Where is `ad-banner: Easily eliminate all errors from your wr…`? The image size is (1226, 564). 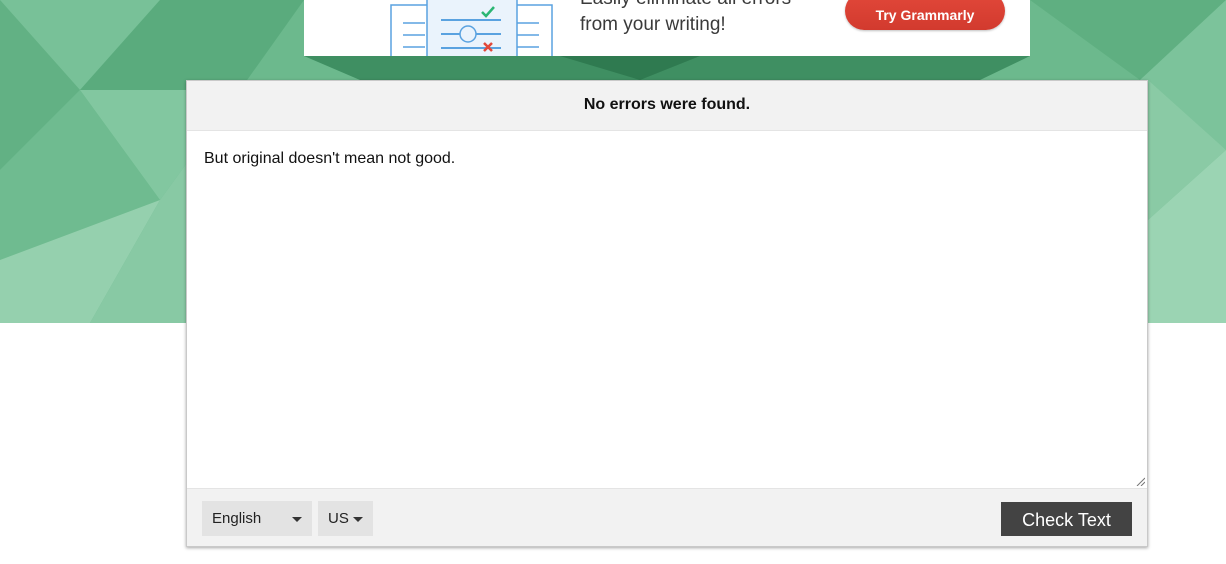 ad-banner: Easily eliminate all errors from your wr… is located at coordinates (667, 28).